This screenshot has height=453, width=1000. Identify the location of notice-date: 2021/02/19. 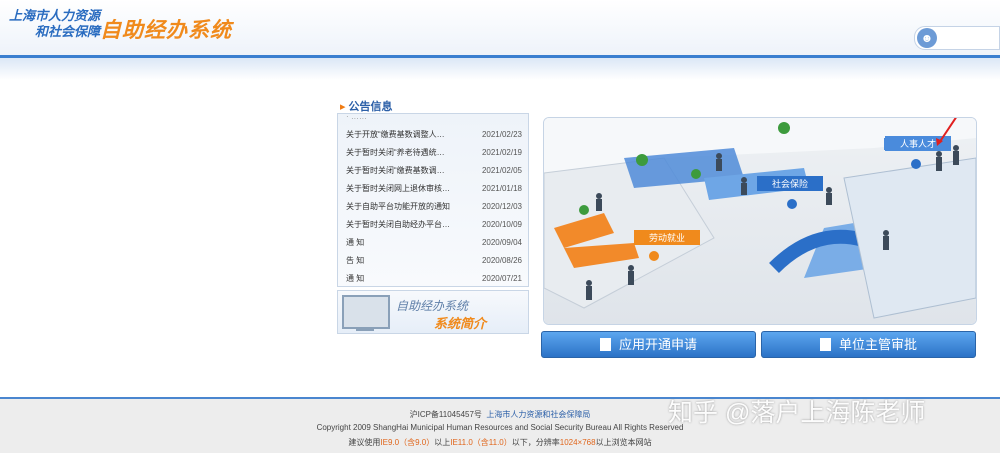
(501, 152).